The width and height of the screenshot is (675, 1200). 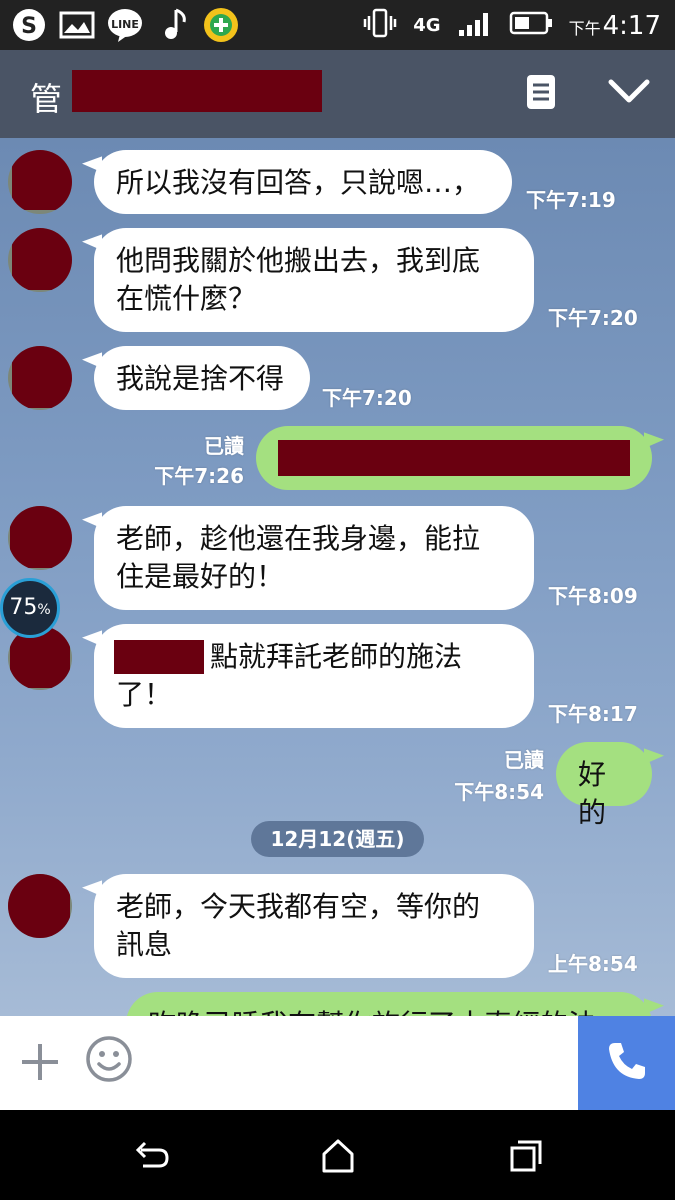 I want to click on chat-header: 管, so click(x=337, y=94).